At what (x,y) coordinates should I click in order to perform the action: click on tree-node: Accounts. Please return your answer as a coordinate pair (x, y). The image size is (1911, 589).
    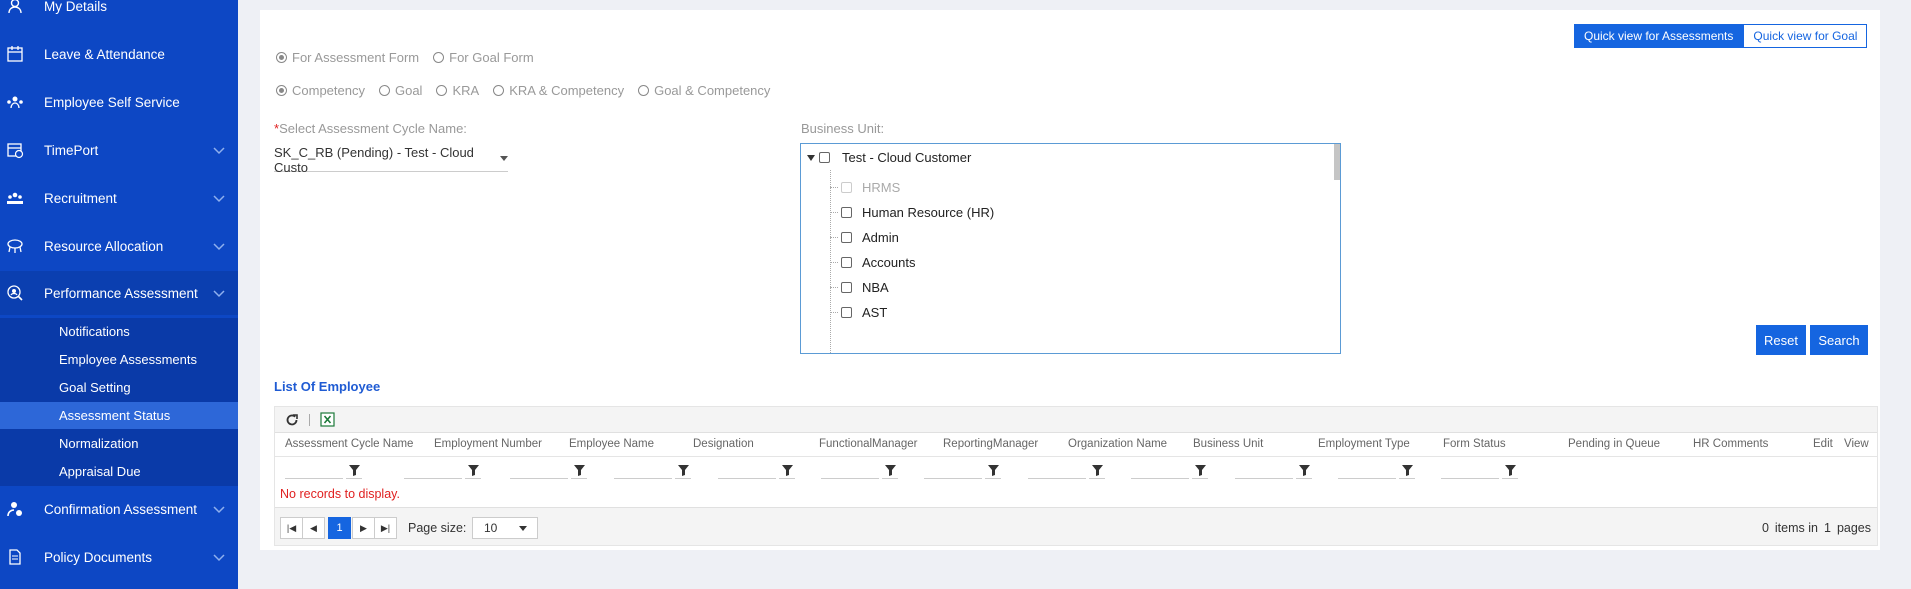
    Looking at the image, I should click on (872, 262).